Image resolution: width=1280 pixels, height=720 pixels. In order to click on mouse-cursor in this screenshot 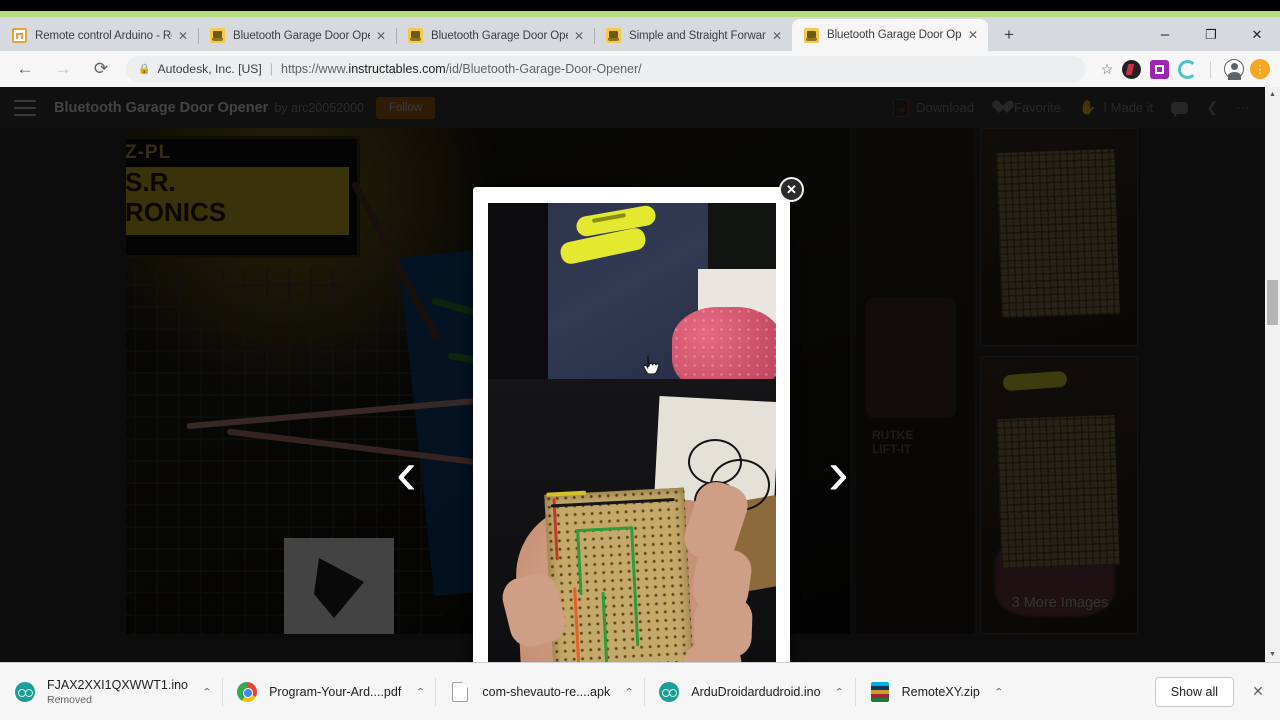, I will do `click(652, 368)`.